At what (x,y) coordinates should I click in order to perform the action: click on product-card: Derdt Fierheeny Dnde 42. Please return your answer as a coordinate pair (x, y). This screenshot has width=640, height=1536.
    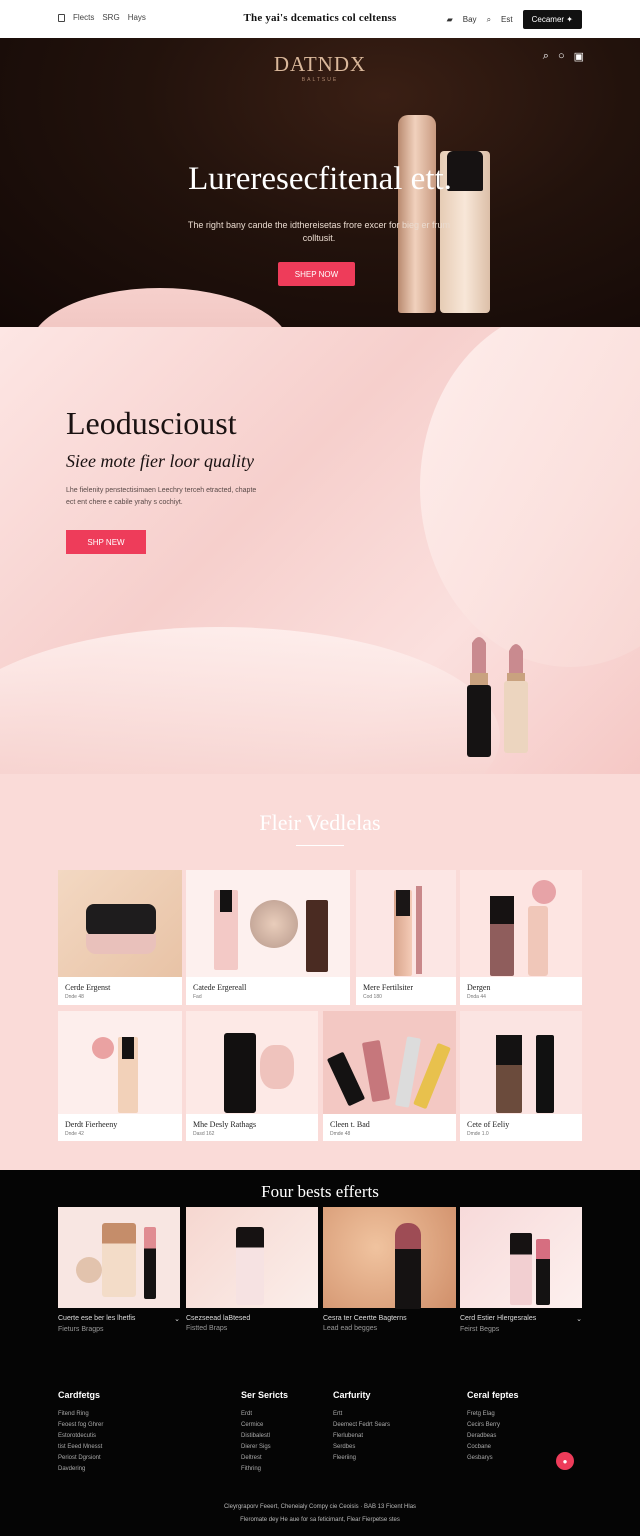
    Looking at the image, I should click on (120, 1076).